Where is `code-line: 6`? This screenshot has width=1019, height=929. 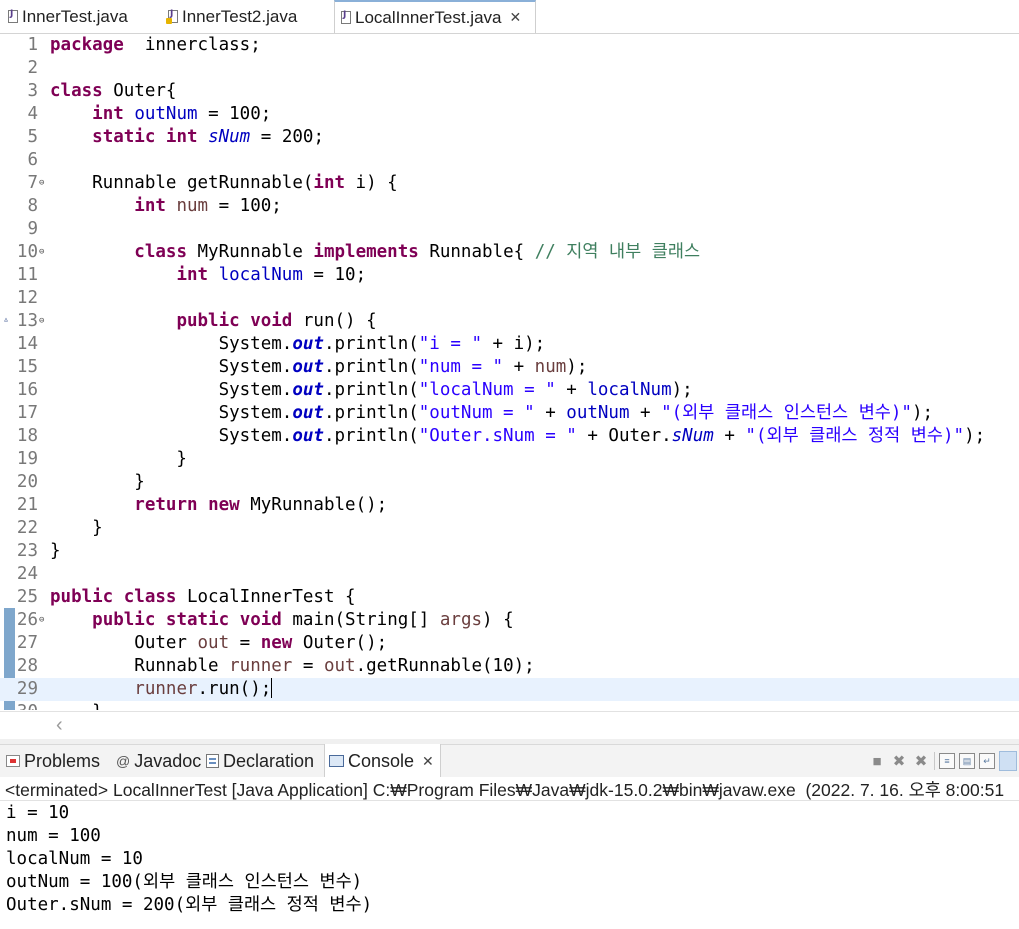 code-line: 6 is located at coordinates (509, 160).